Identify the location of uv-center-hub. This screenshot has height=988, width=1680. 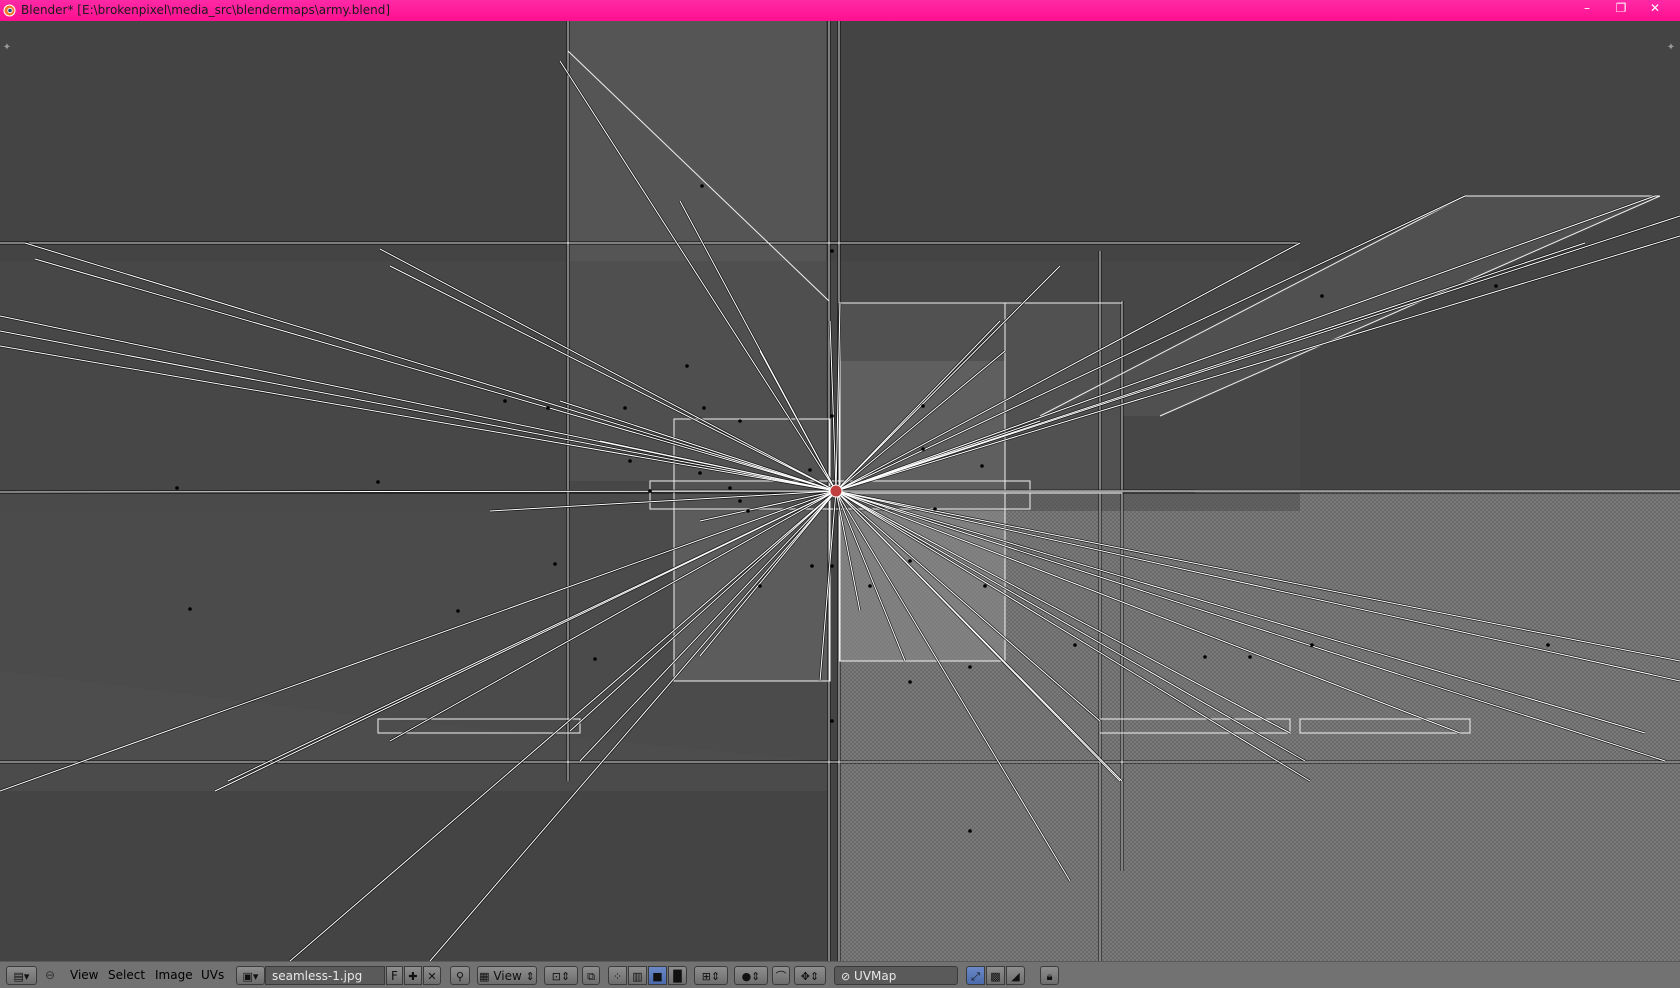
(836, 491).